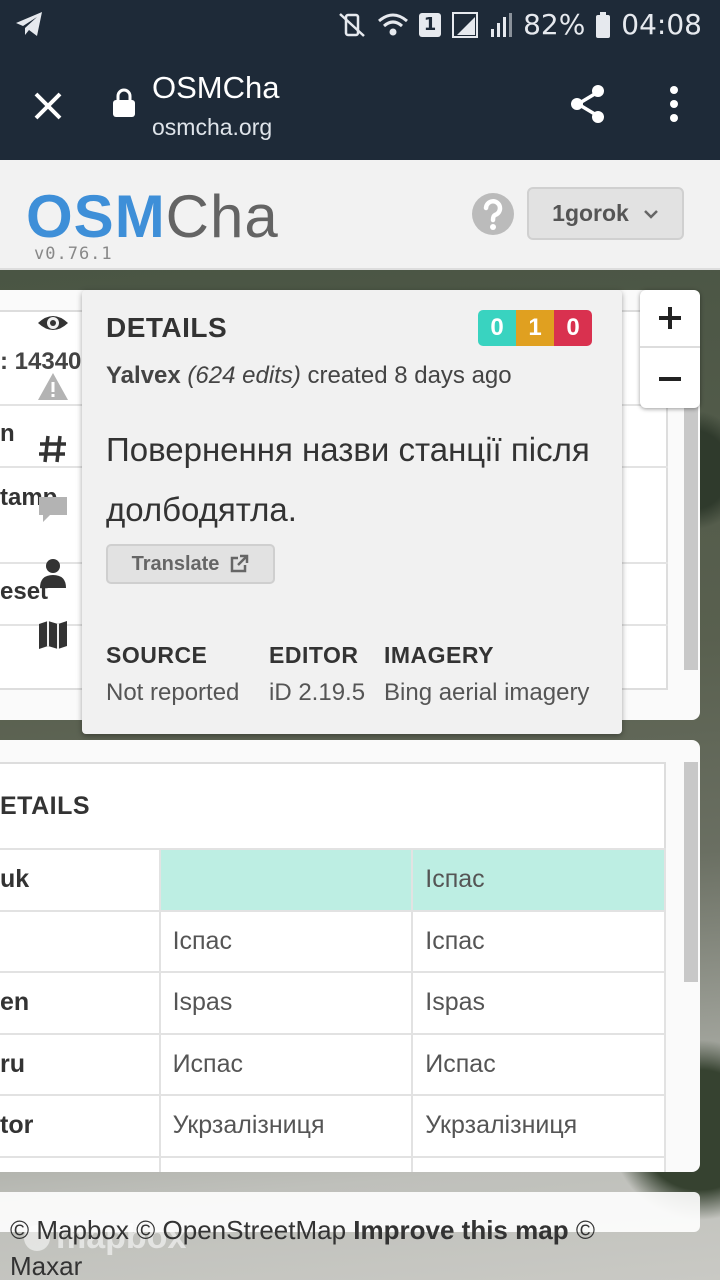  I want to click on zoom-in-button, so click(670, 319).